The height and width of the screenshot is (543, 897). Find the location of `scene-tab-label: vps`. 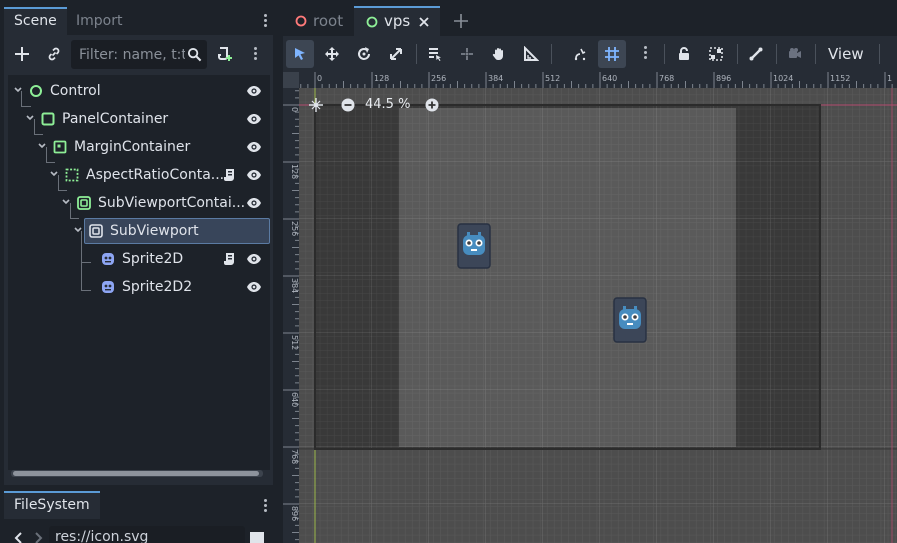

scene-tab-label: vps is located at coordinates (397, 21).